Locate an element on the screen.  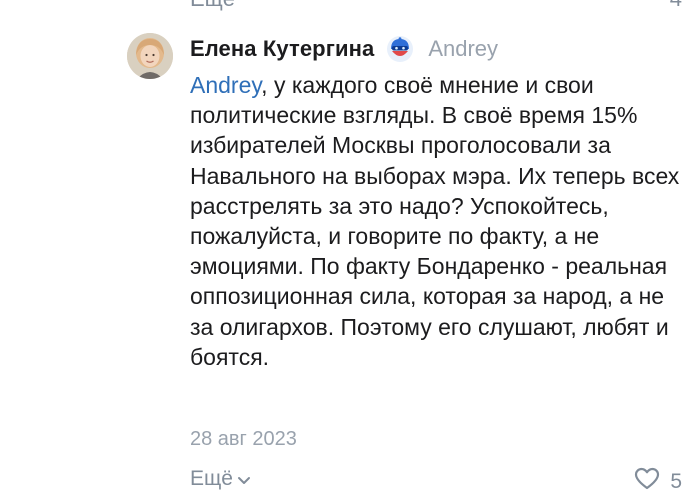
more-button: Ещё is located at coordinates (220, 479).